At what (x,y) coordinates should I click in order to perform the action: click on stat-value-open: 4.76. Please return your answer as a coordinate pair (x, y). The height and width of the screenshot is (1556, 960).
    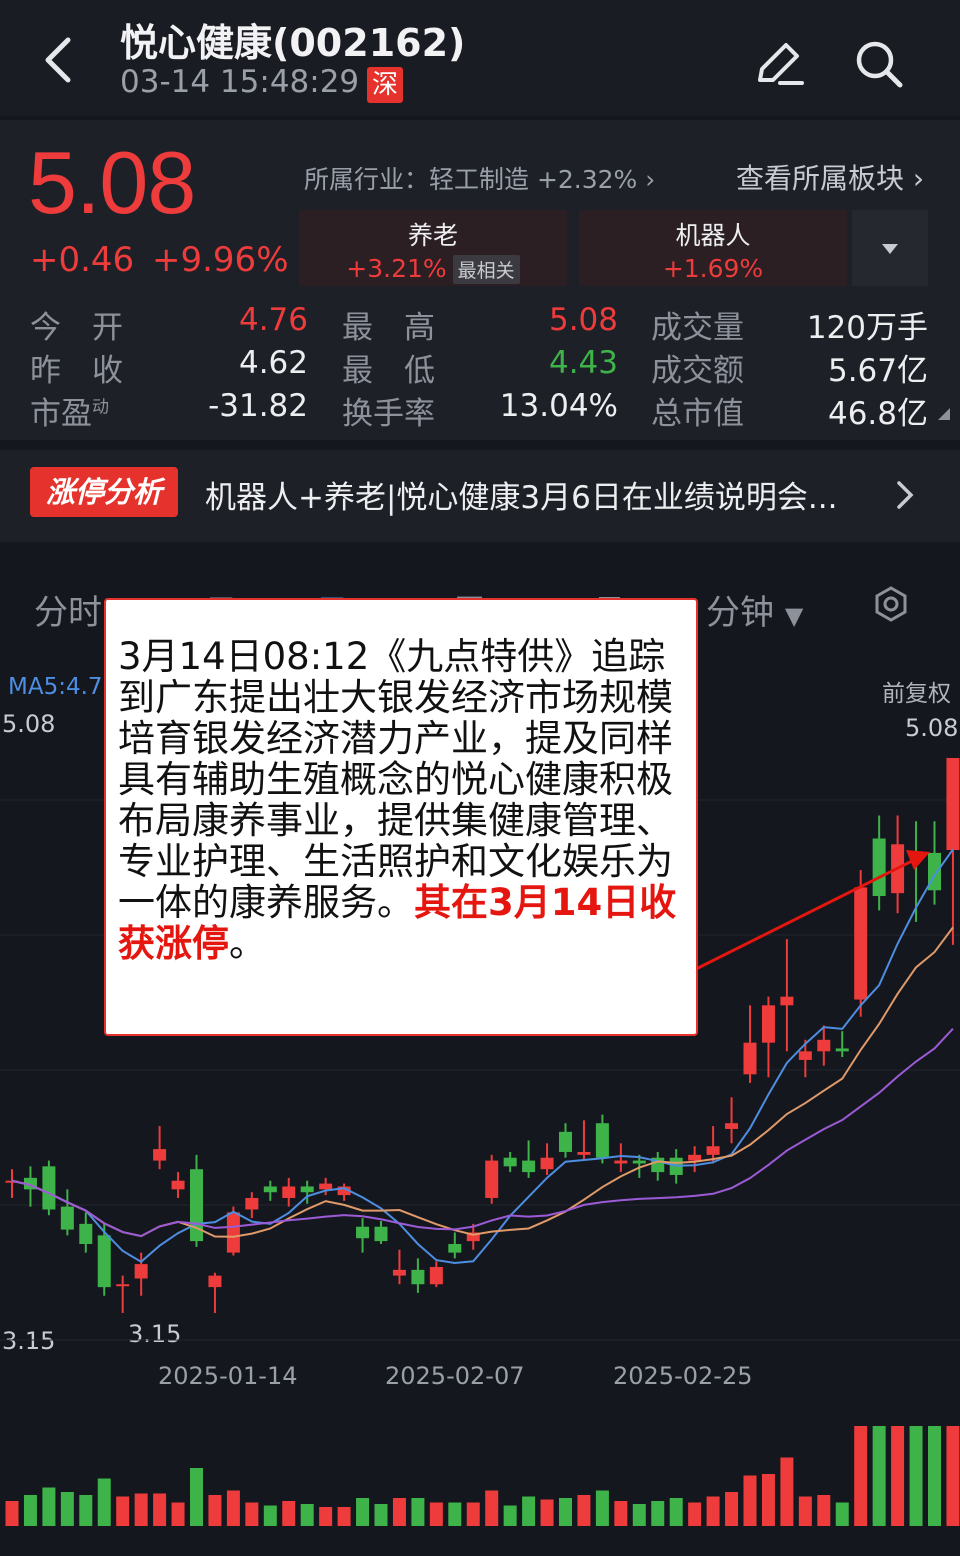
    Looking at the image, I should click on (273, 320).